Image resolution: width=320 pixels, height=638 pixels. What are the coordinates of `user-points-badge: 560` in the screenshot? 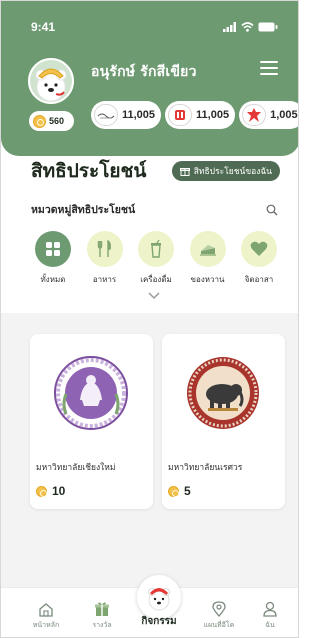 It's located at (51, 121).